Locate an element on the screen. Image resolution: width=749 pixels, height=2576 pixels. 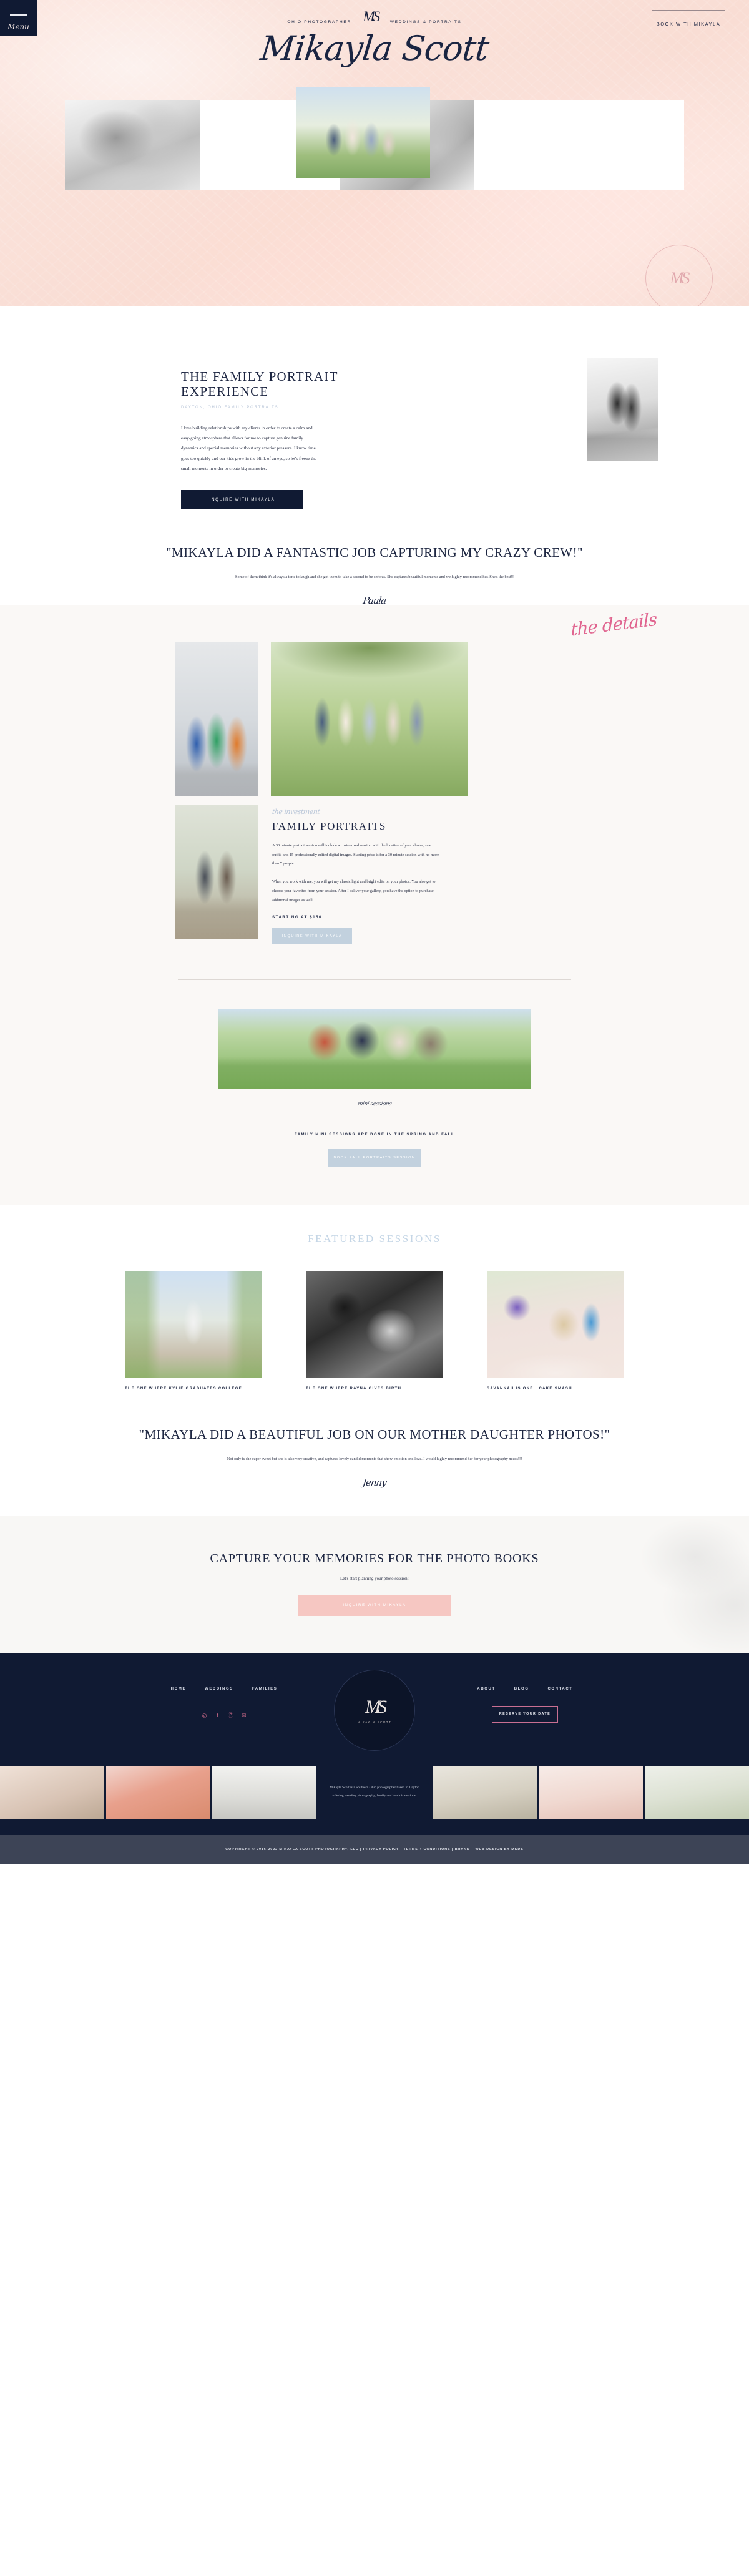
featured-card: THE ONE WHERE KYLIE GRADUATES COLLEGE is located at coordinates (193, 1332).